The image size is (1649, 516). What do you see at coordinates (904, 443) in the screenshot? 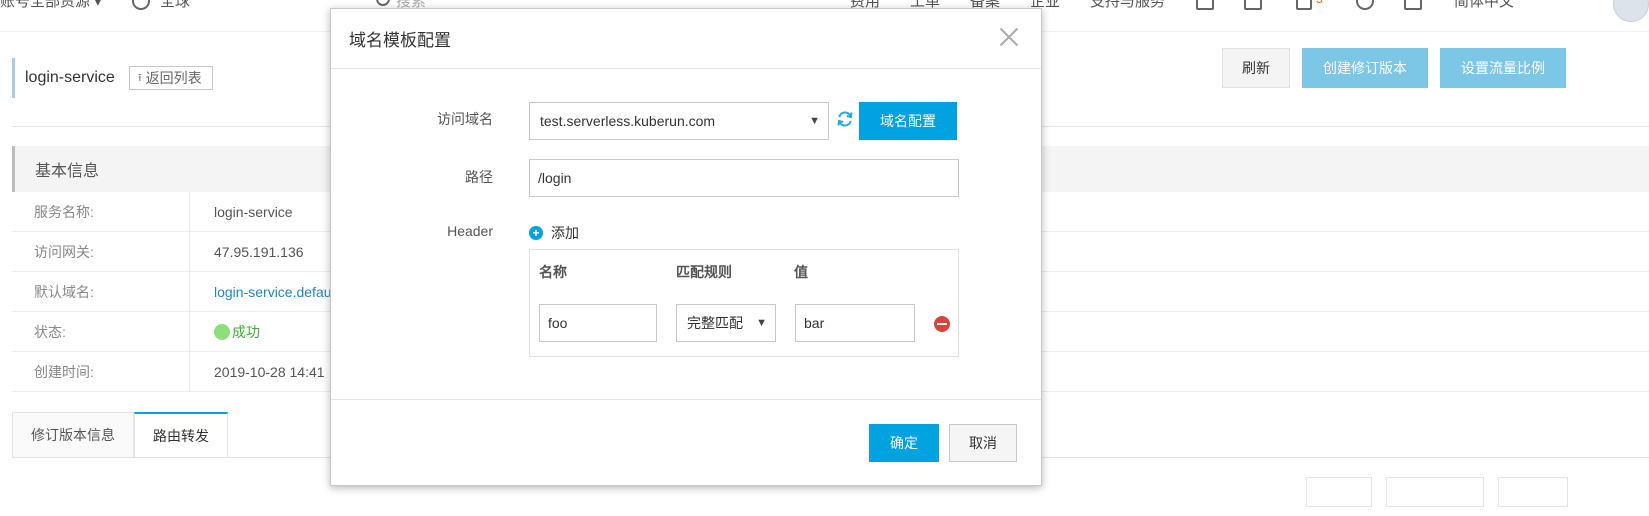
I see `ok-button: 确定` at bounding box center [904, 443].